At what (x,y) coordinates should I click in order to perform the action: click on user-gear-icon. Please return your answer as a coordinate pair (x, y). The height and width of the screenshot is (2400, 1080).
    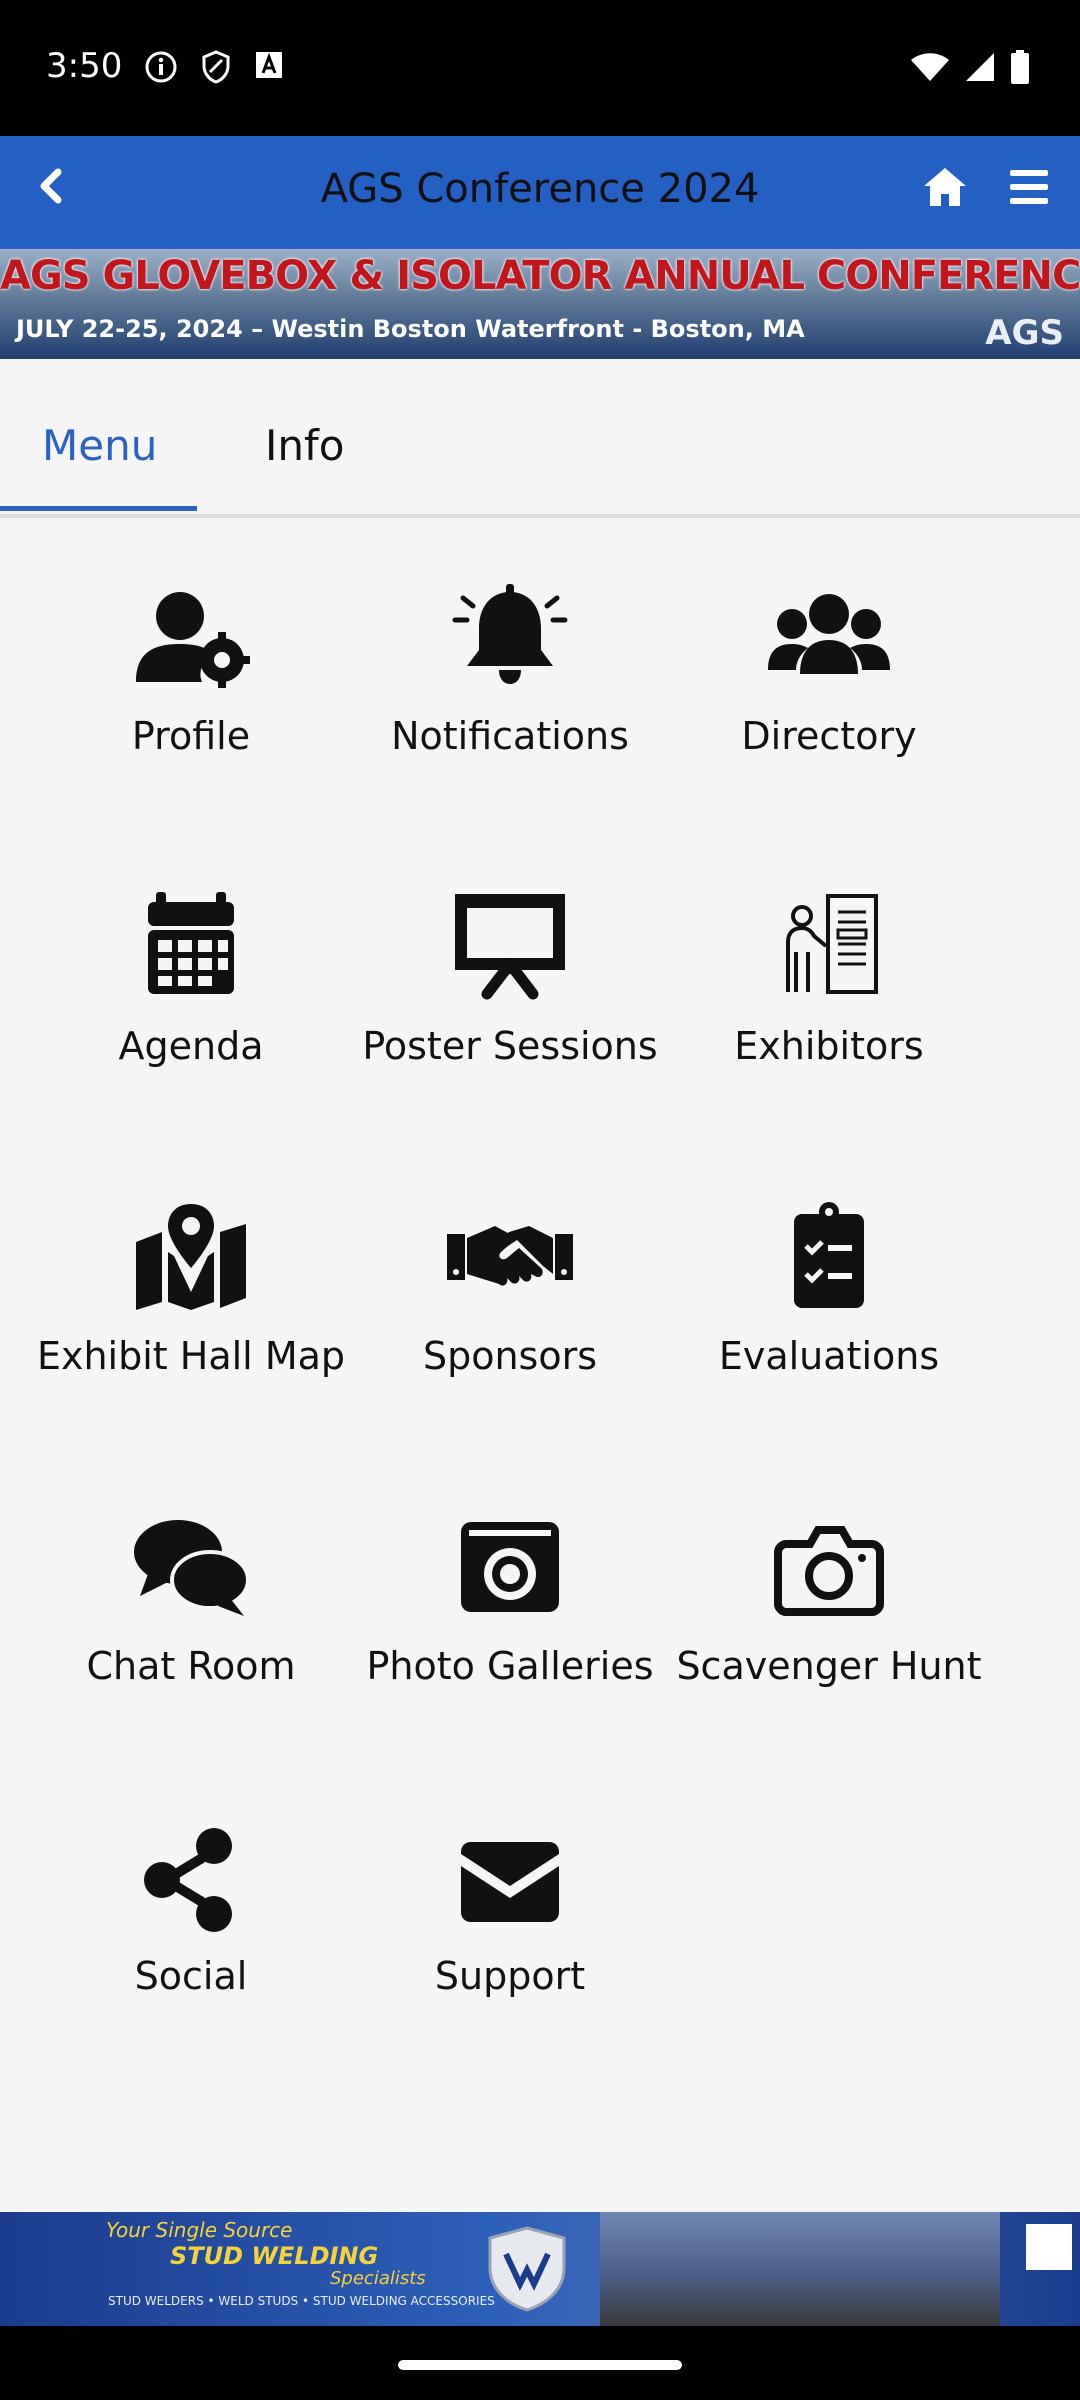
    Looking at the image, I should click on (193, 640).